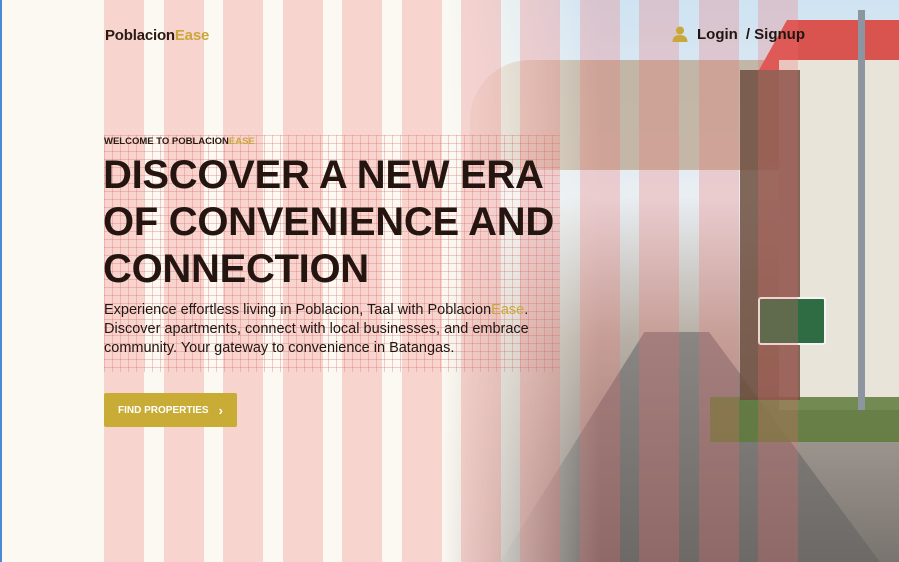 The width and height of the screenshot is (899, 562). Describe the element at coordinates (328, 222) in the screenshot. I see `headline-line: OF CONVENIENCE AND` at that location.